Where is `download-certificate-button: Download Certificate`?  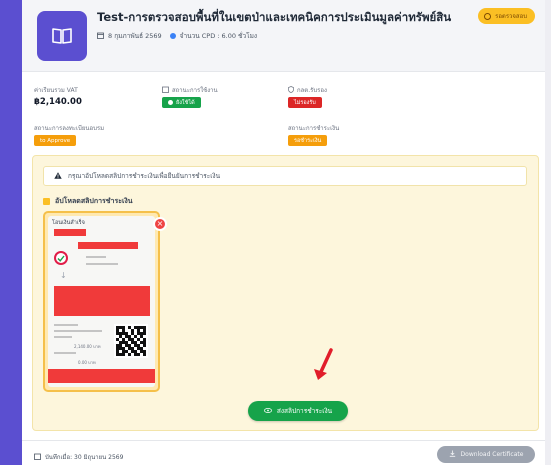
download-certificate-button: Download Certificate is located at coordinates (486, 454).